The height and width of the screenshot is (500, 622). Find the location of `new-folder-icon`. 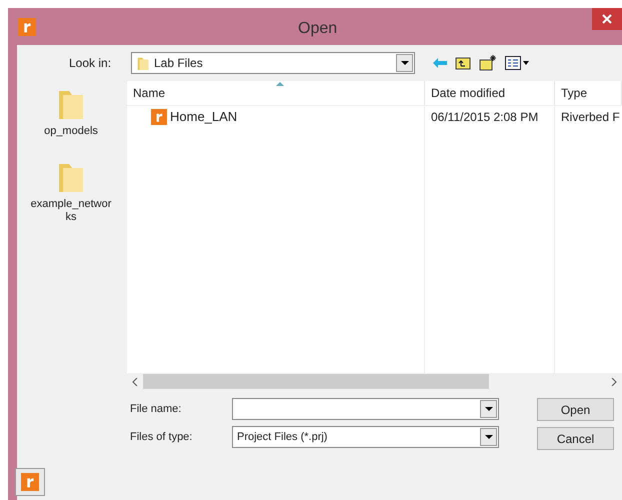

new-folder-icon is located at coordinates (488, 63).